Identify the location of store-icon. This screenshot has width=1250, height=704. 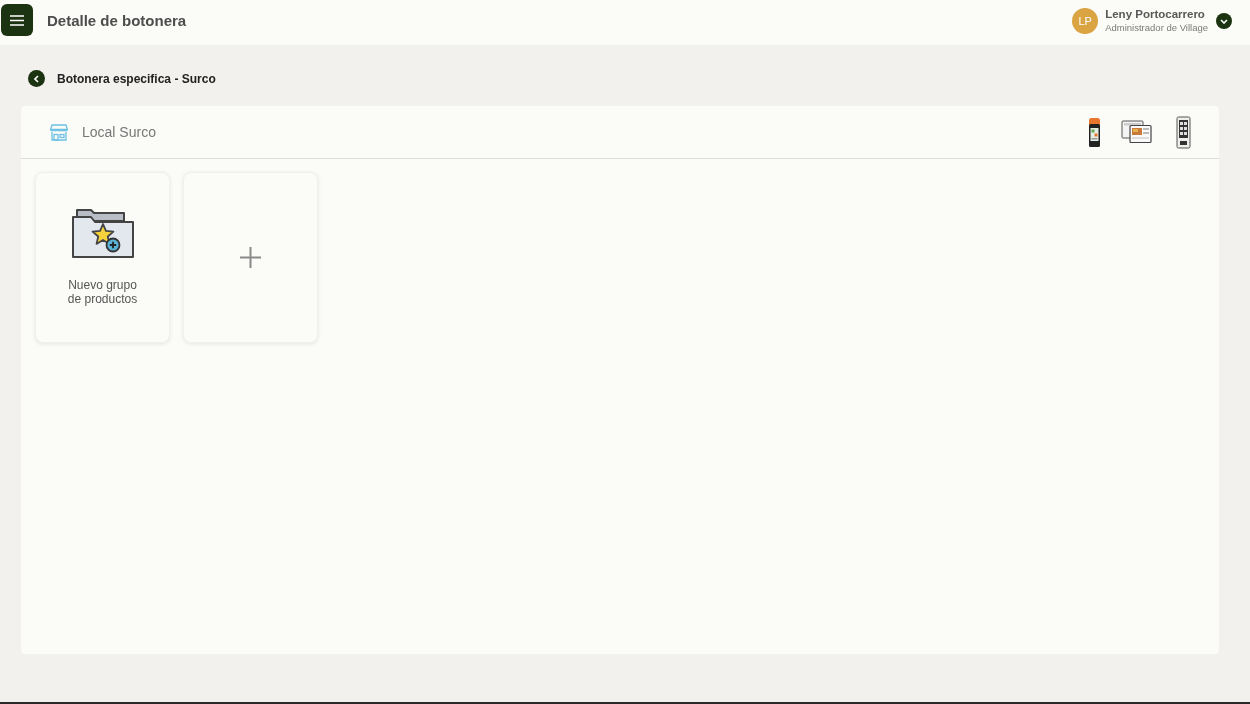
(59, 132).